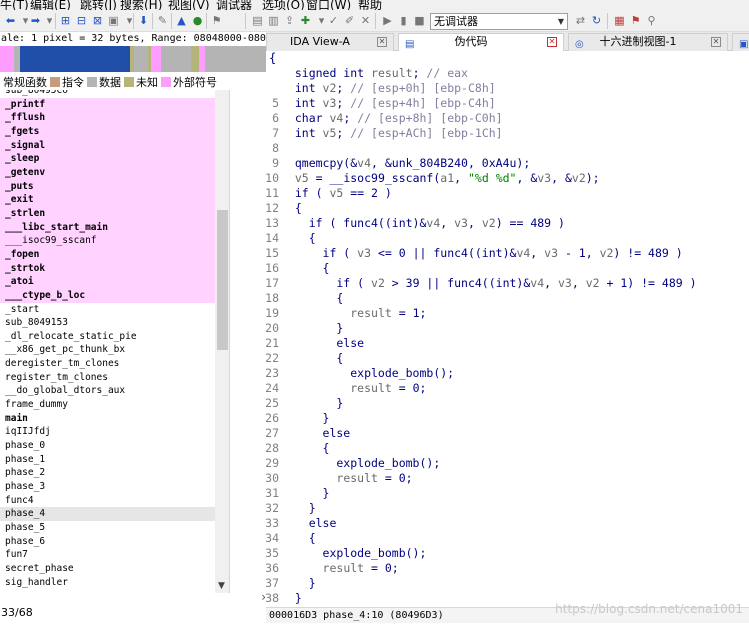  What do you see at coordinates (107, 104) in the screenshot?
I see `function-item: _printf` at bounding box center [107, 104].